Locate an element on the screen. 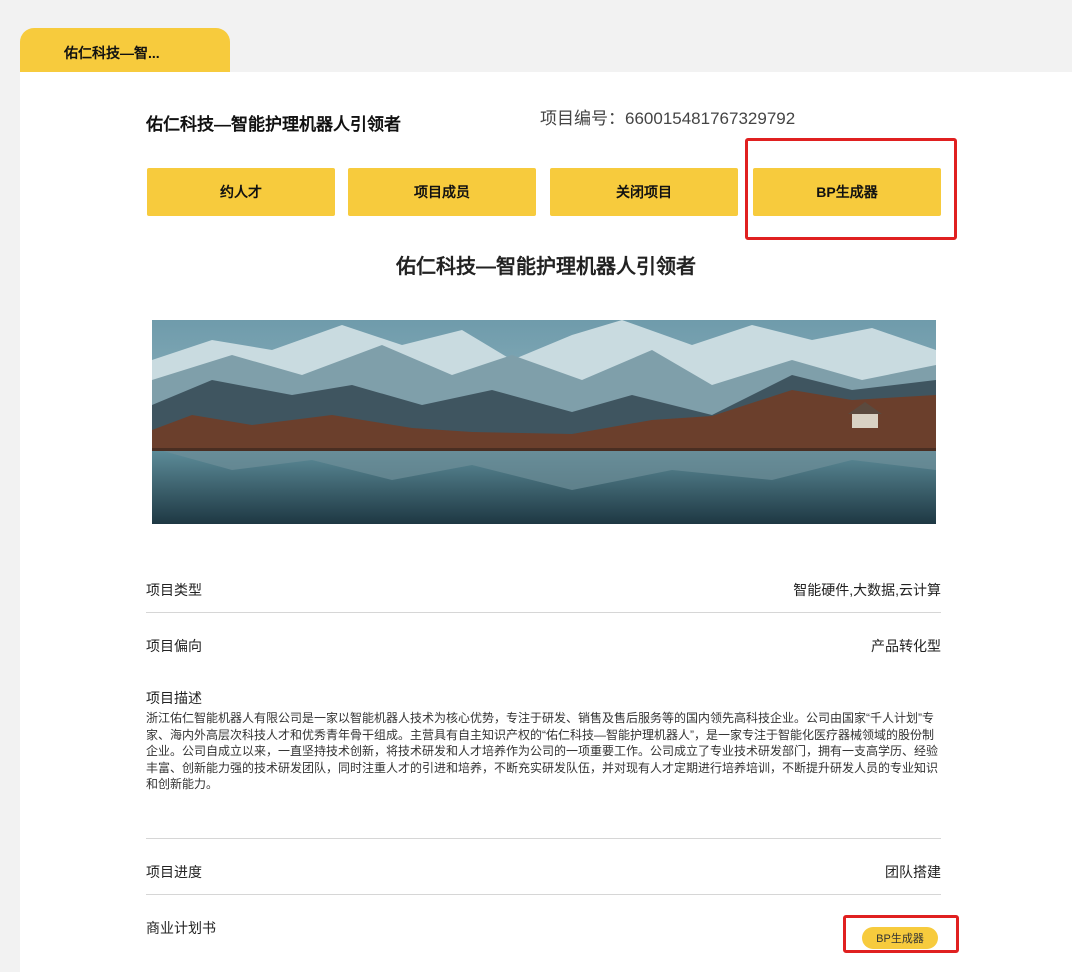 The width and height of the screenshot is (1072, 972). description-label: 项目描述 is located at coordinates (174, 698).